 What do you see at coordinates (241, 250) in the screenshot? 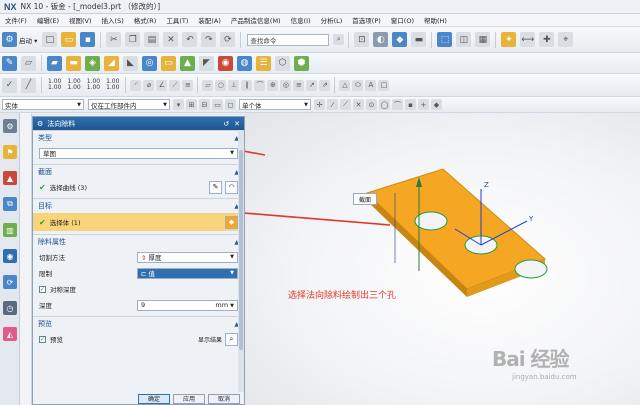
I see `scroll-thumb` at bounding box center [241, 250].